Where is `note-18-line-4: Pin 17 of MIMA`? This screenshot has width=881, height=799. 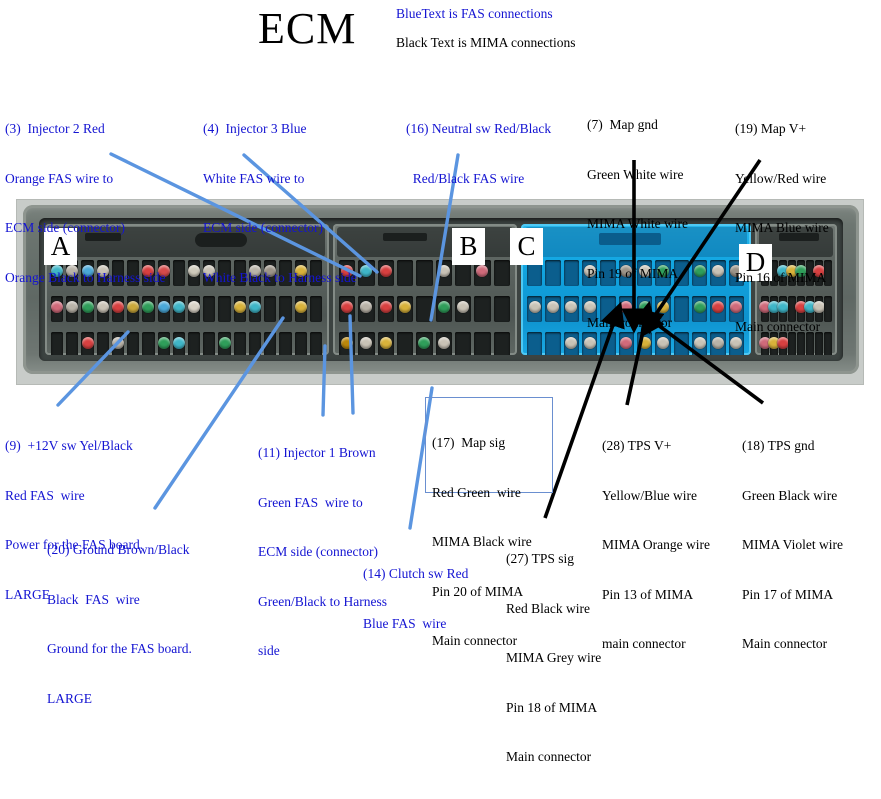 note-18-line-4: Pin 17 of MIMA is located at coordinates (788, 594).